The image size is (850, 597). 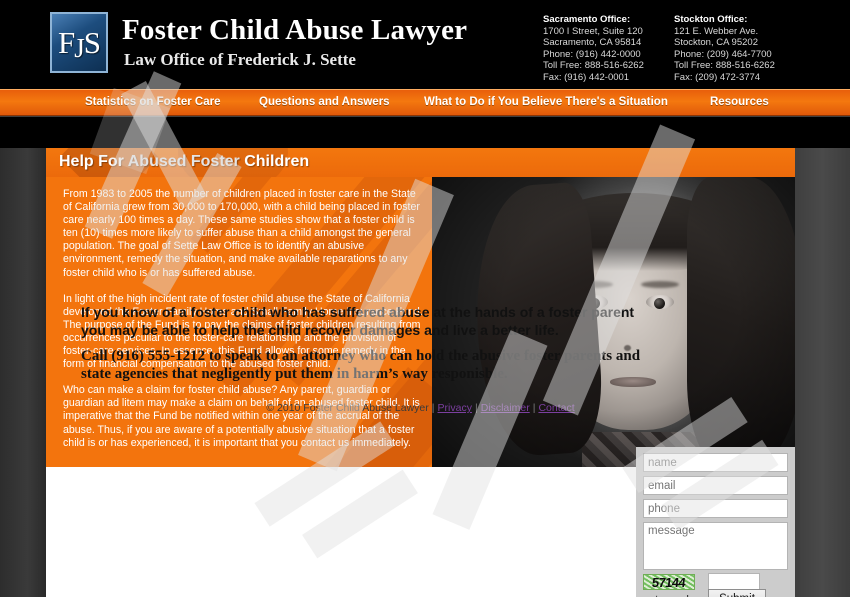 What do you see at coordinates (593, 31) in the screenshot?
I see `office-address-line: 1700 I Street, Suite 120` at bounding box center [593, 31].